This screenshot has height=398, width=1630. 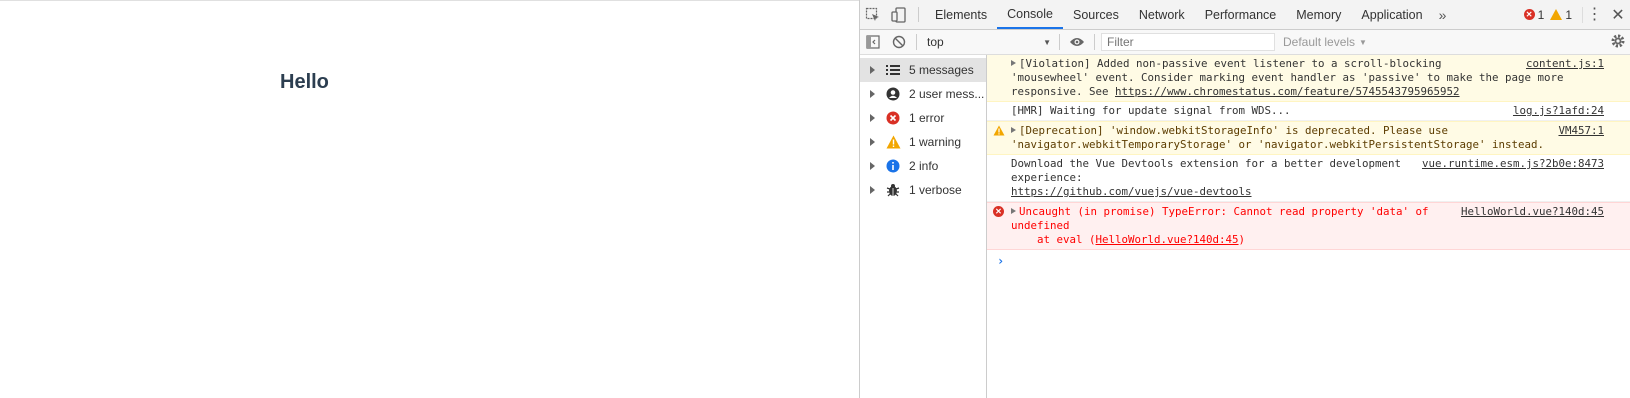 What do you see at coordinates (1047, 177) in the screenshot?
I see `message-text: experience:` at bounding box center [1047, 177].